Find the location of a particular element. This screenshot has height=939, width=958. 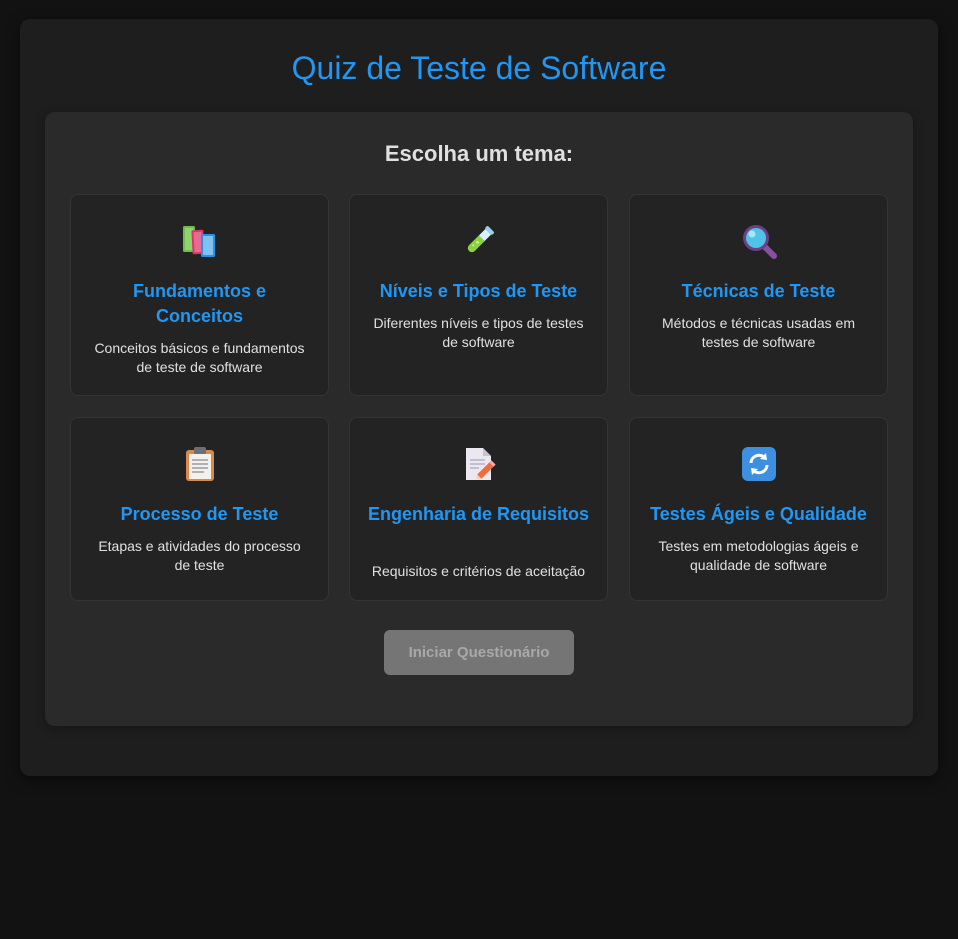

document-pencil-icon is located at coordinates (480, 464).